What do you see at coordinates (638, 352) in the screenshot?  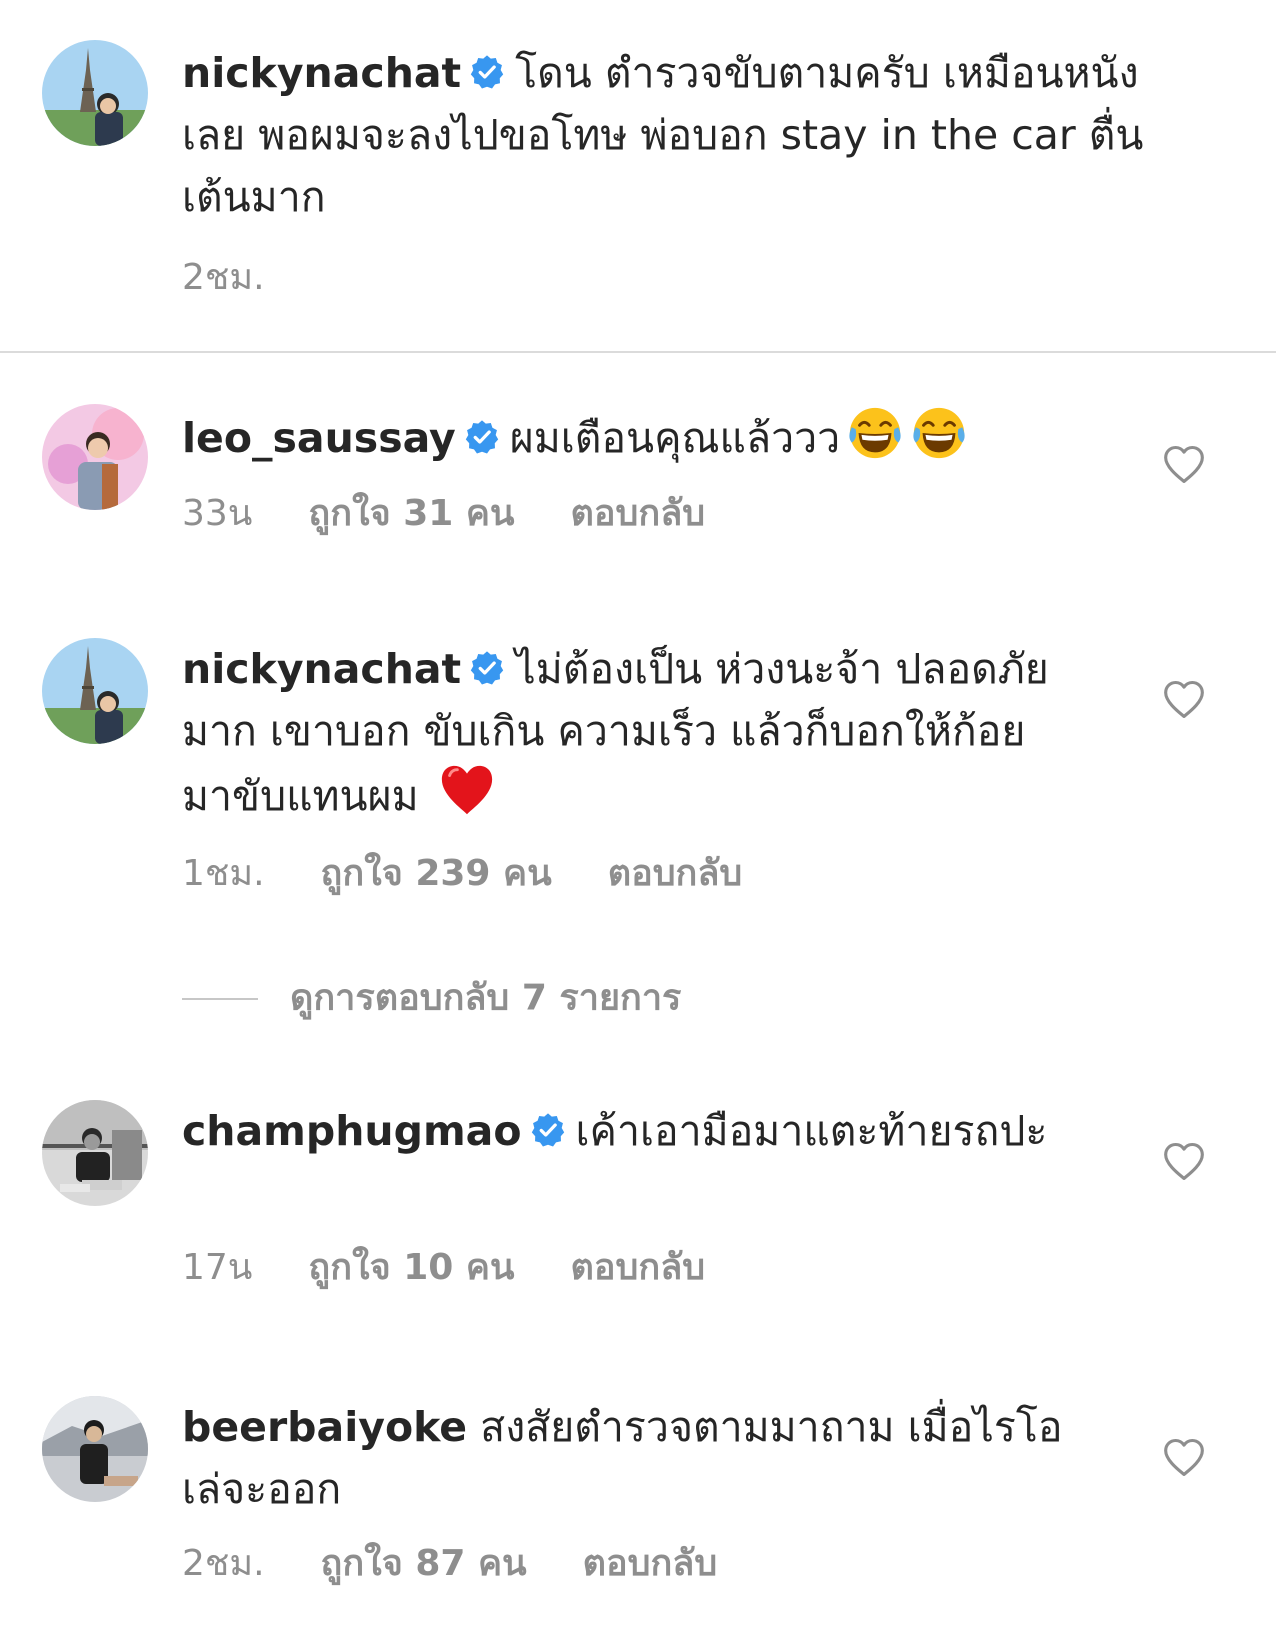 I see `divider` at bounding box center [638, 352].